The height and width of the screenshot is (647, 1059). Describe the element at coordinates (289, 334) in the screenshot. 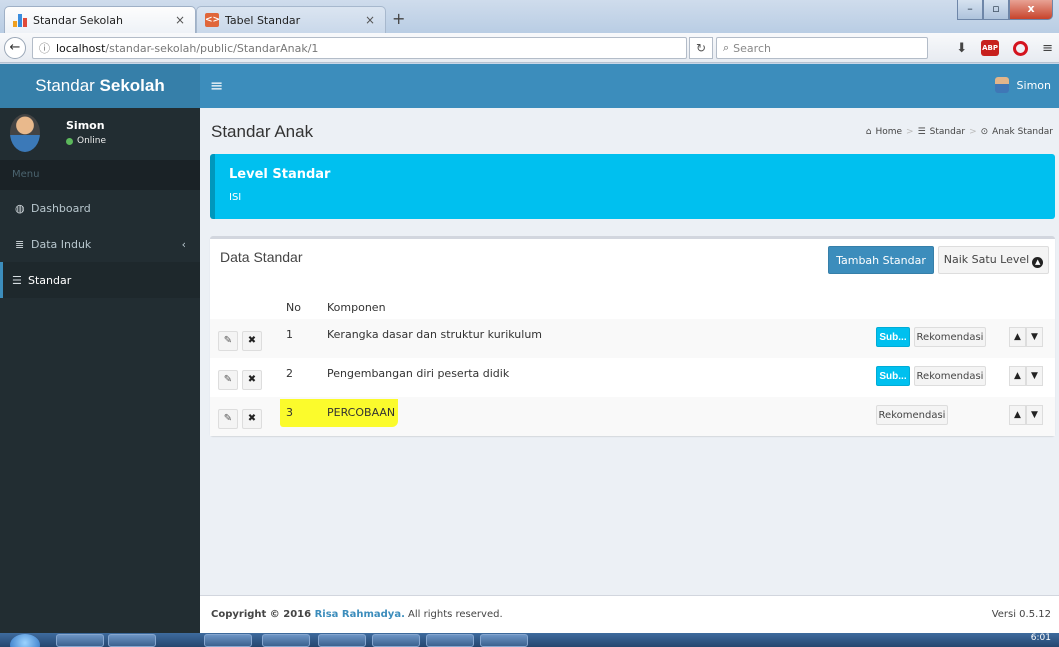

I see `cell-no: 1` at that location.